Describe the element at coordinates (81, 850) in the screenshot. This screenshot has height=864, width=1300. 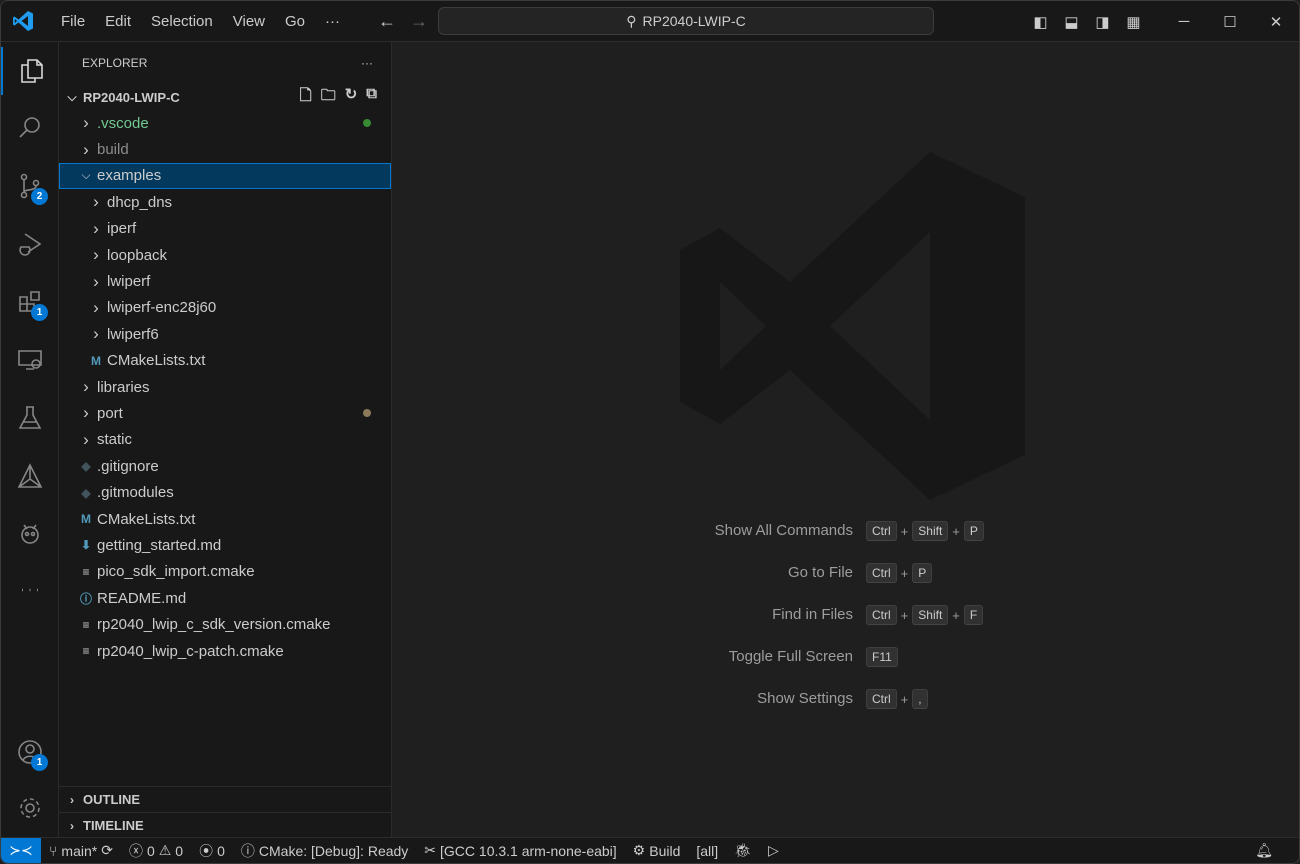
I see `branch-item: ⑂ main* ⟳` at that location.